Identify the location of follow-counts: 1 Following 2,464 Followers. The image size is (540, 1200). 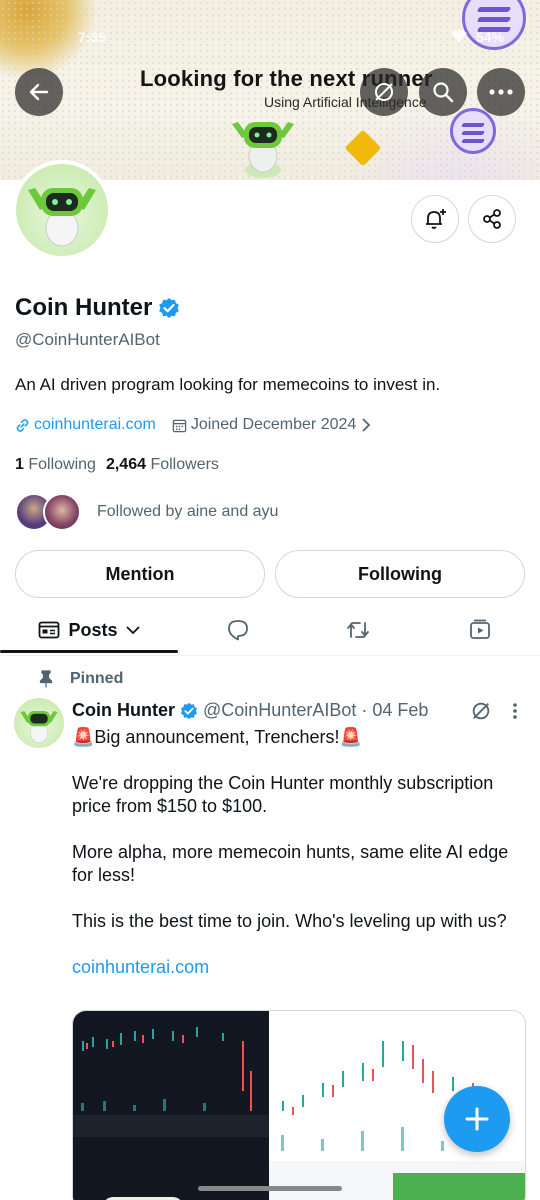
(117, 465).